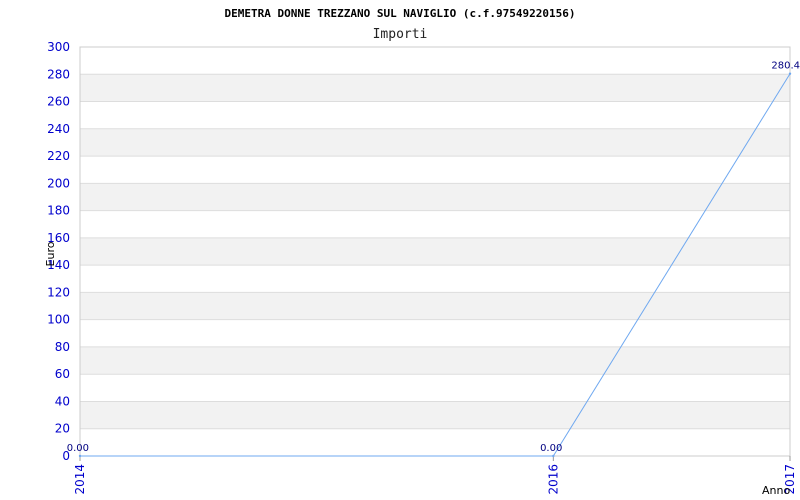 This screenshot has height=500, width=800. What do you see at coordinates (62, 374) in the screenshot?
I see `y-tick-label: 60` at bounding box center [62, 374].